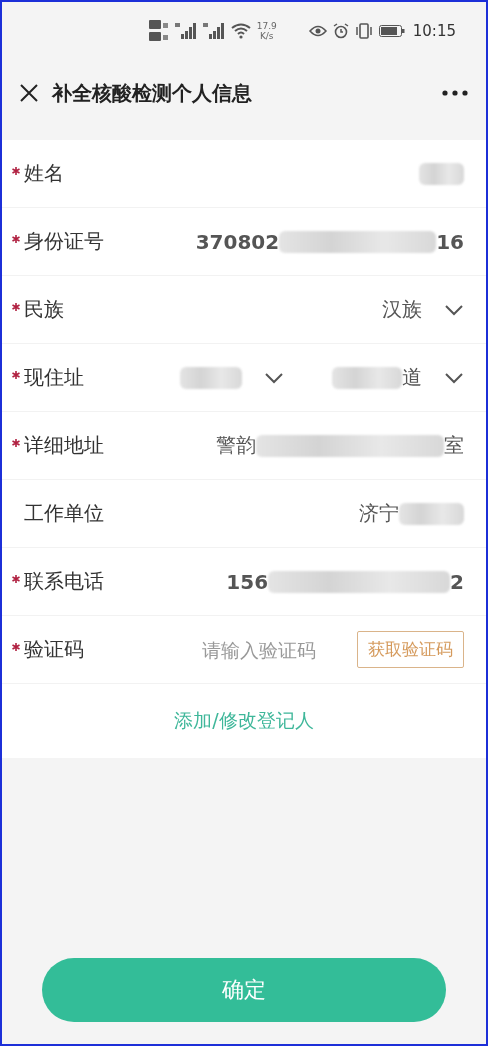 The width and height of the screenshot is (488, 1046). What do you see at coordinates (247, 581) in the screenshot?
I see `field-value: 156` at bounding box center [247, 581].